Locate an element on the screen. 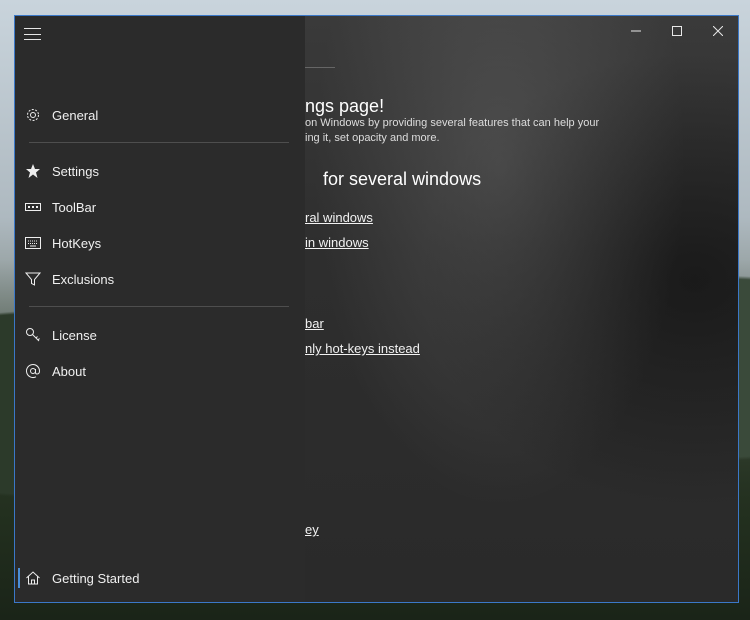  nav-item-label: Exclusions is located at coordinates (83, 279).